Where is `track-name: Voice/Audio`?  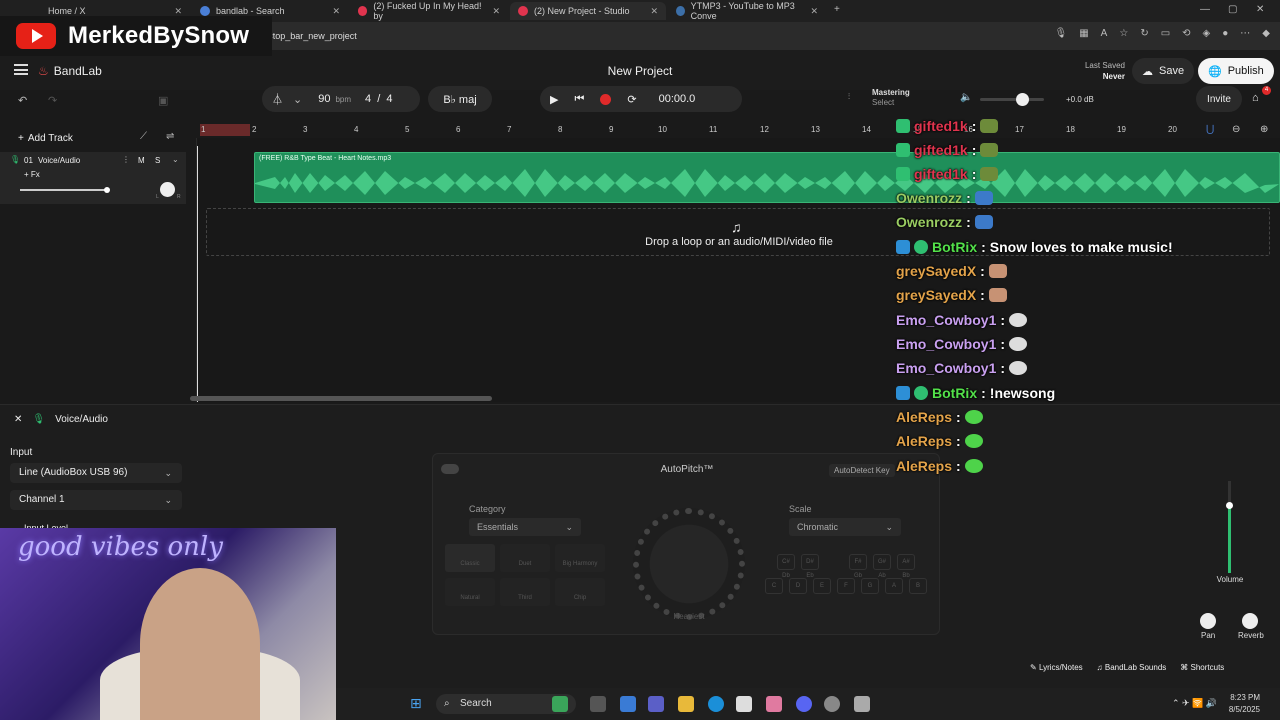
track-name: Voice/Audio is located at coordinates (59, 160).